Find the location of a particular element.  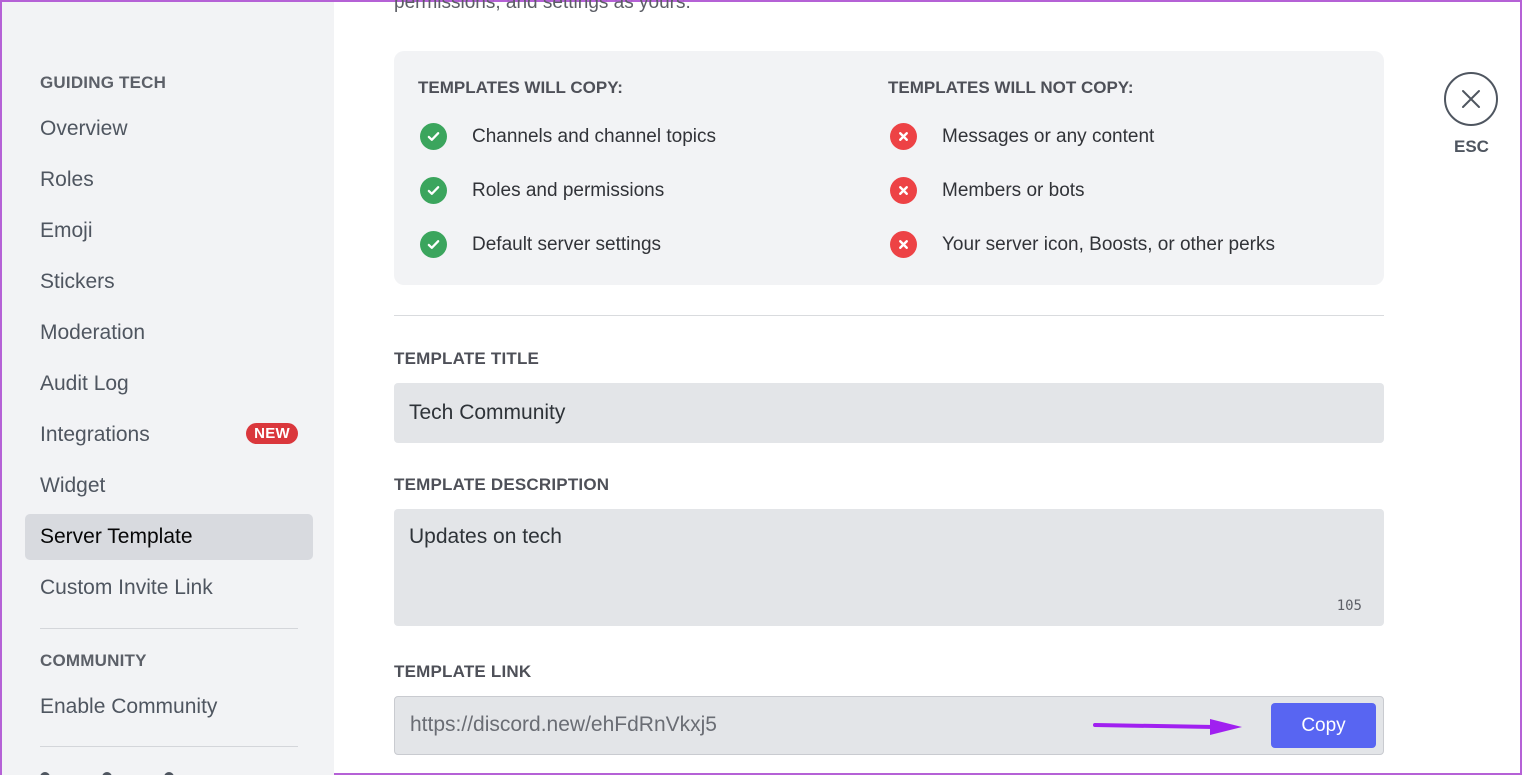

sidebar-section-header-server: GUIDING TECH is located at coordinates (103, 82).